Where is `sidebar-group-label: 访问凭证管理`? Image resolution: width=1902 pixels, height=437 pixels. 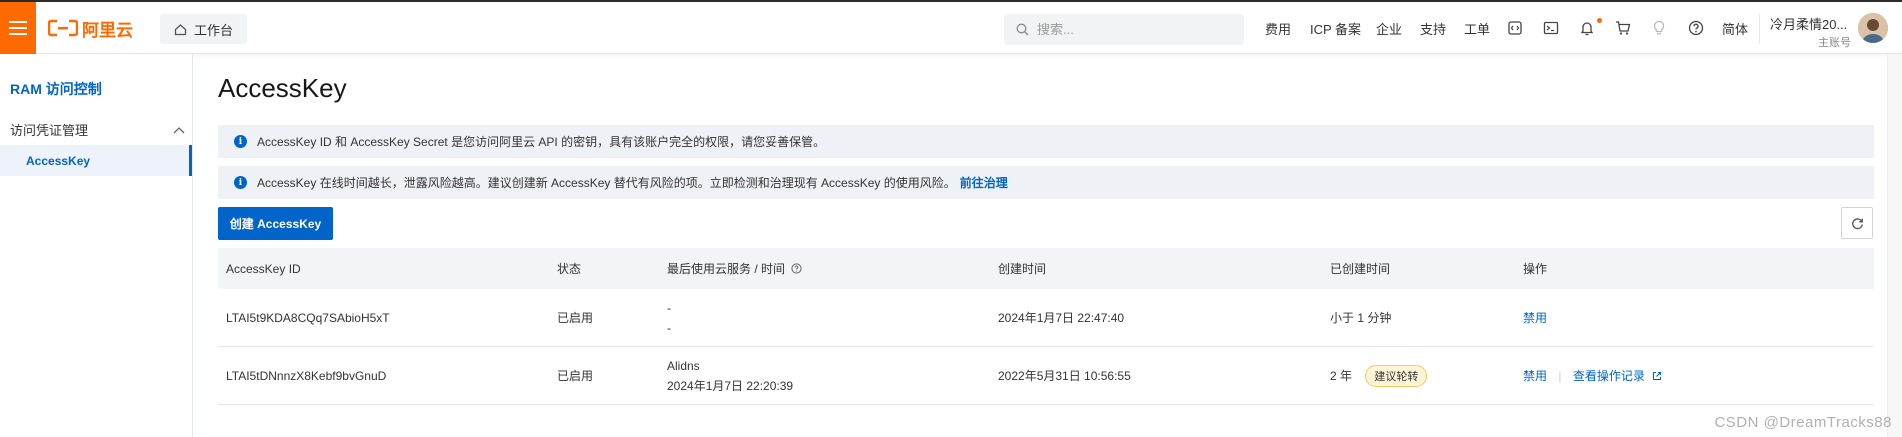 sidebar-group-label: 访问凭证管理 is located at coordinates (49, 130).